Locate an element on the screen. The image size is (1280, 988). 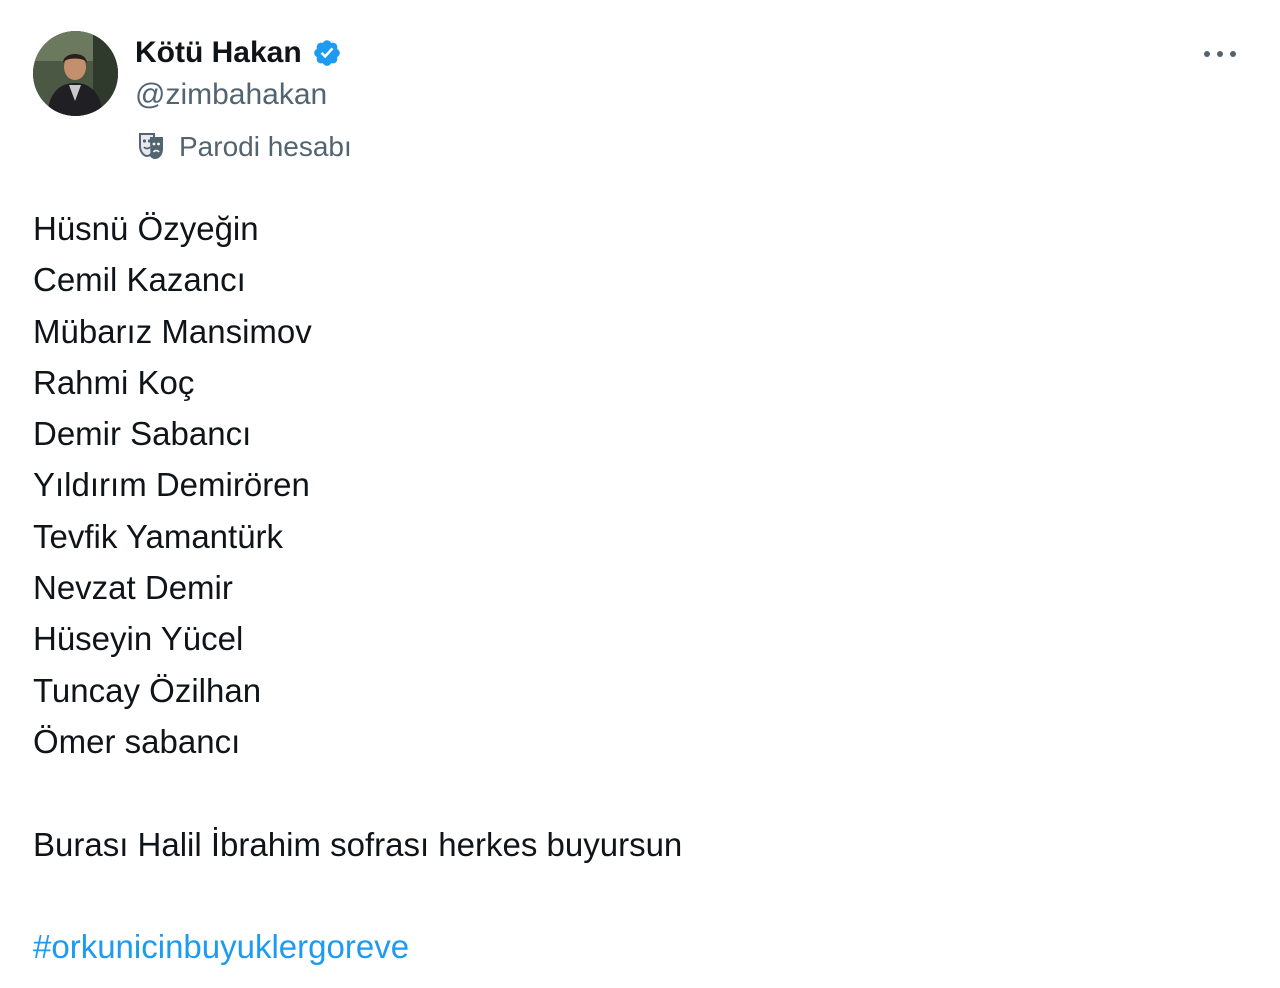
handle: @zimbahakan is located at coordinates (231, 95).